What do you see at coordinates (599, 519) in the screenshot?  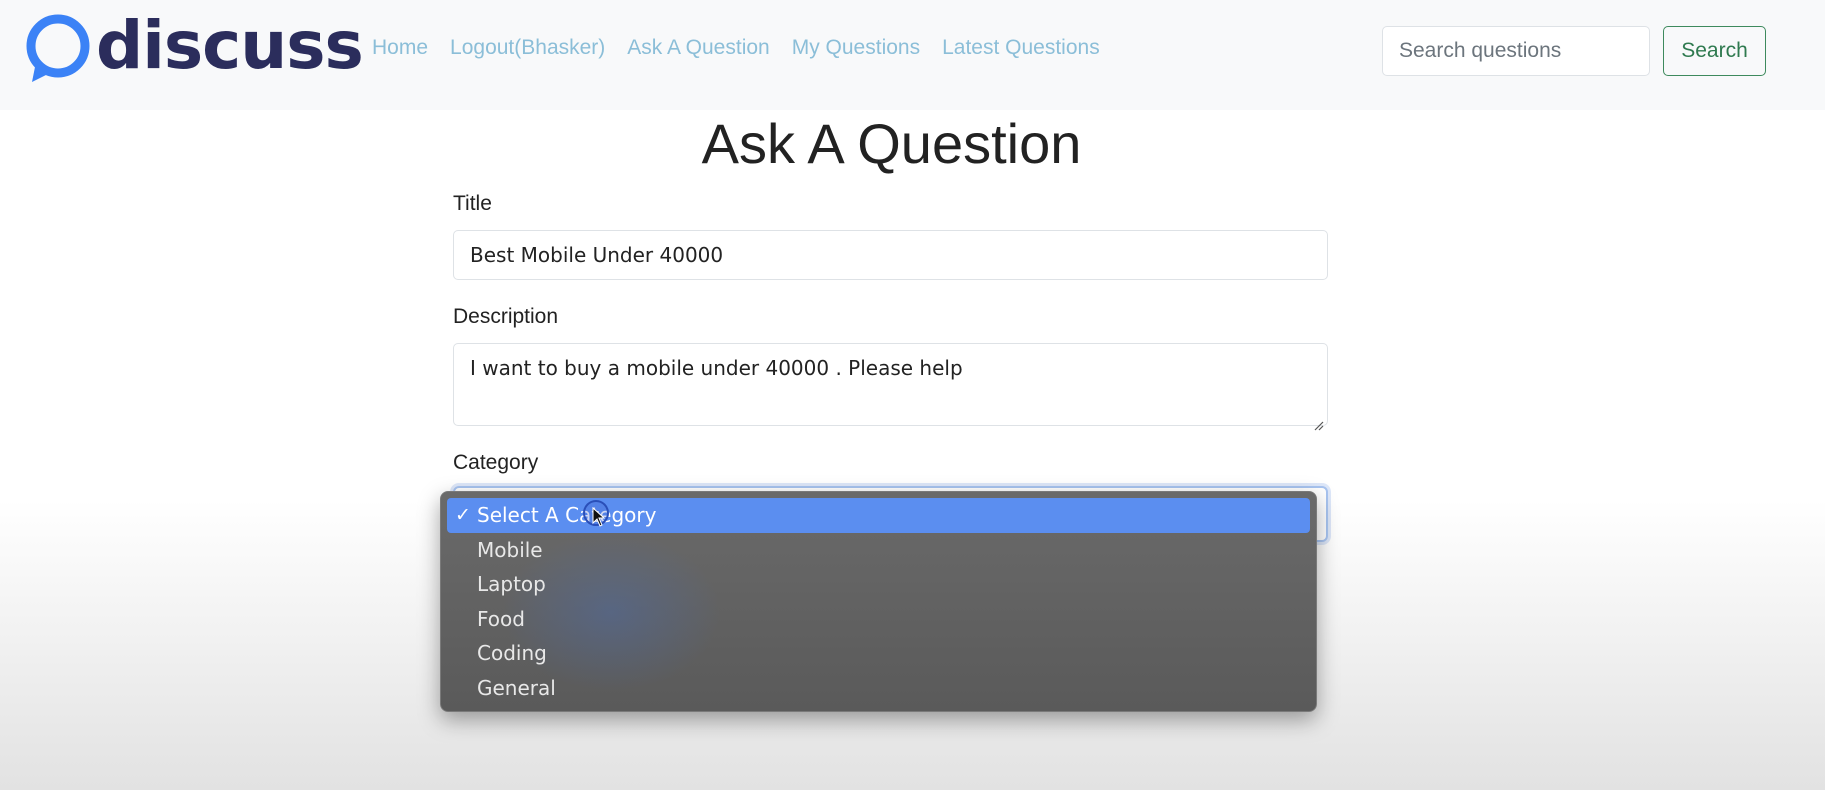 I see `mouse-pointer-icon` at bounding box center [599, 519].